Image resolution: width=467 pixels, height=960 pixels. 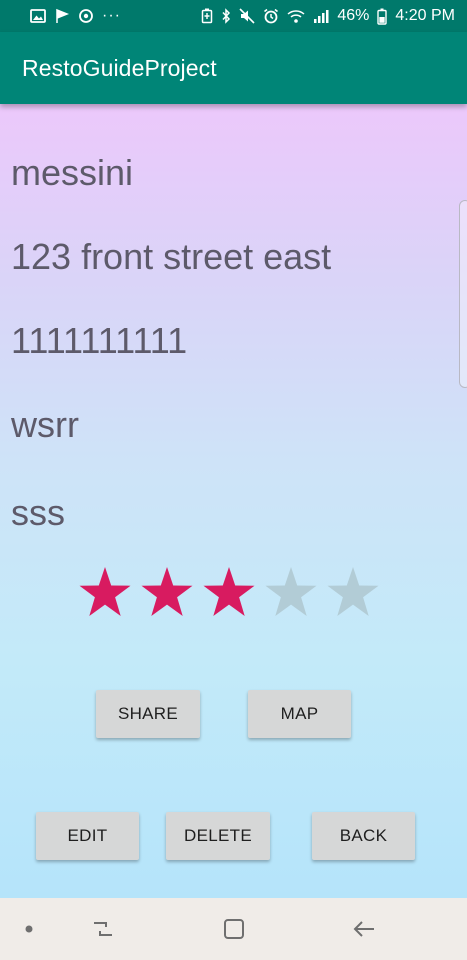 I want to click on restaurant-description: sss, so click(x=38, y=512).